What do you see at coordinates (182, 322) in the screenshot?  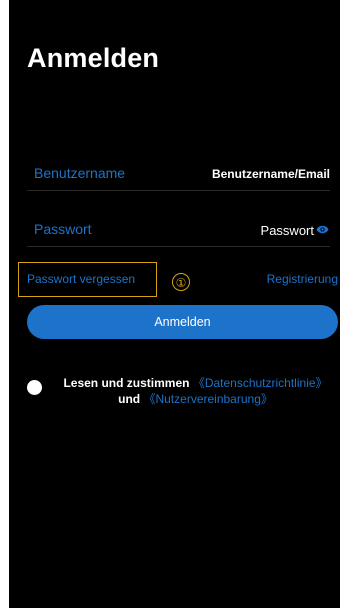 I see `login-button: Anmelden` at bounding box center [182, 322].